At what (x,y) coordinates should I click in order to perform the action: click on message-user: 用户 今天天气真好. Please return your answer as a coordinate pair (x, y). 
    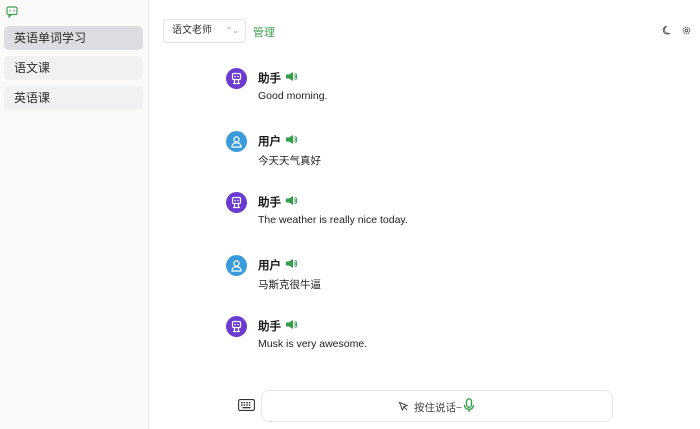
    Looking at the image, I should click on (416, 151).